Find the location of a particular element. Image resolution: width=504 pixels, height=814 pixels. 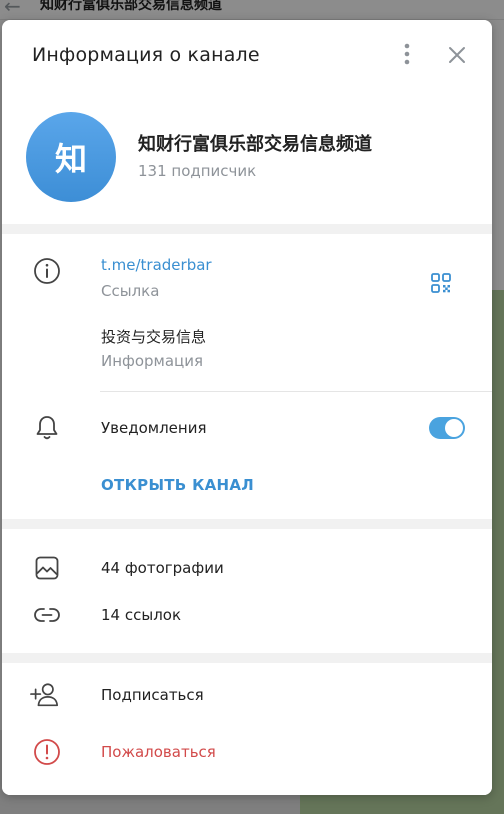

more-menu-button is located at coordinates (407, 54).